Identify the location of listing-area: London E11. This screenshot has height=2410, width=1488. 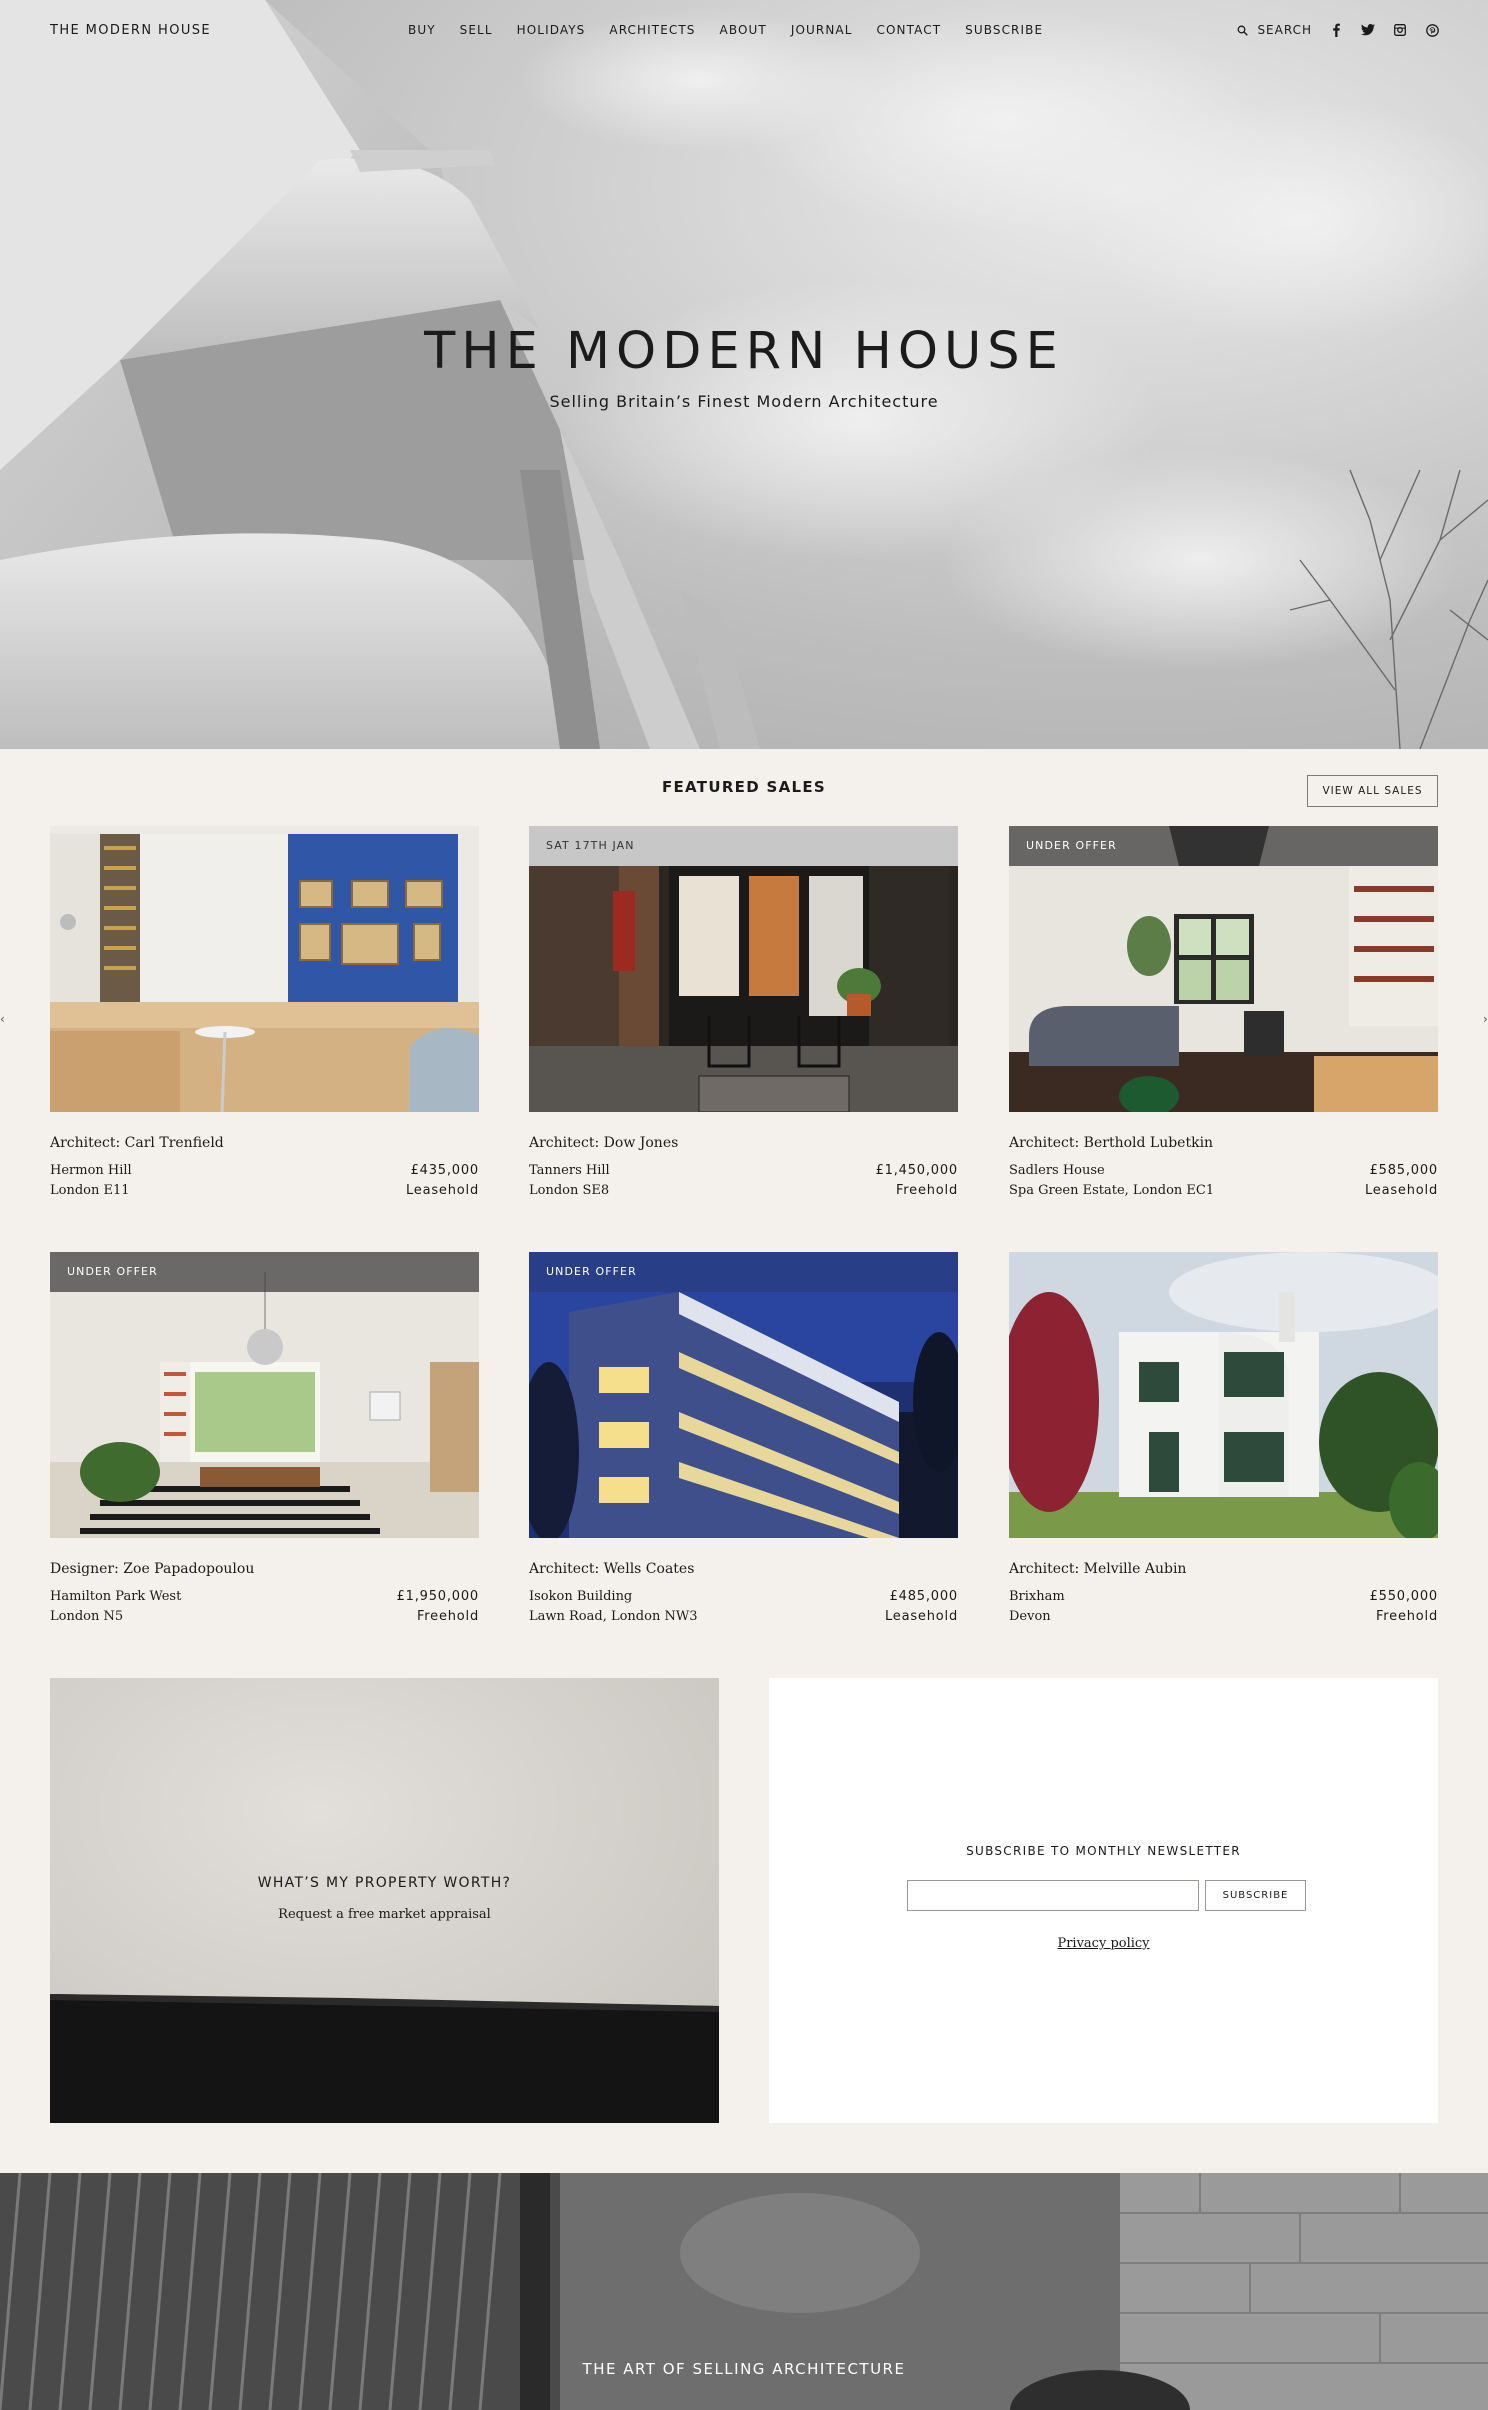
(90, 1190).